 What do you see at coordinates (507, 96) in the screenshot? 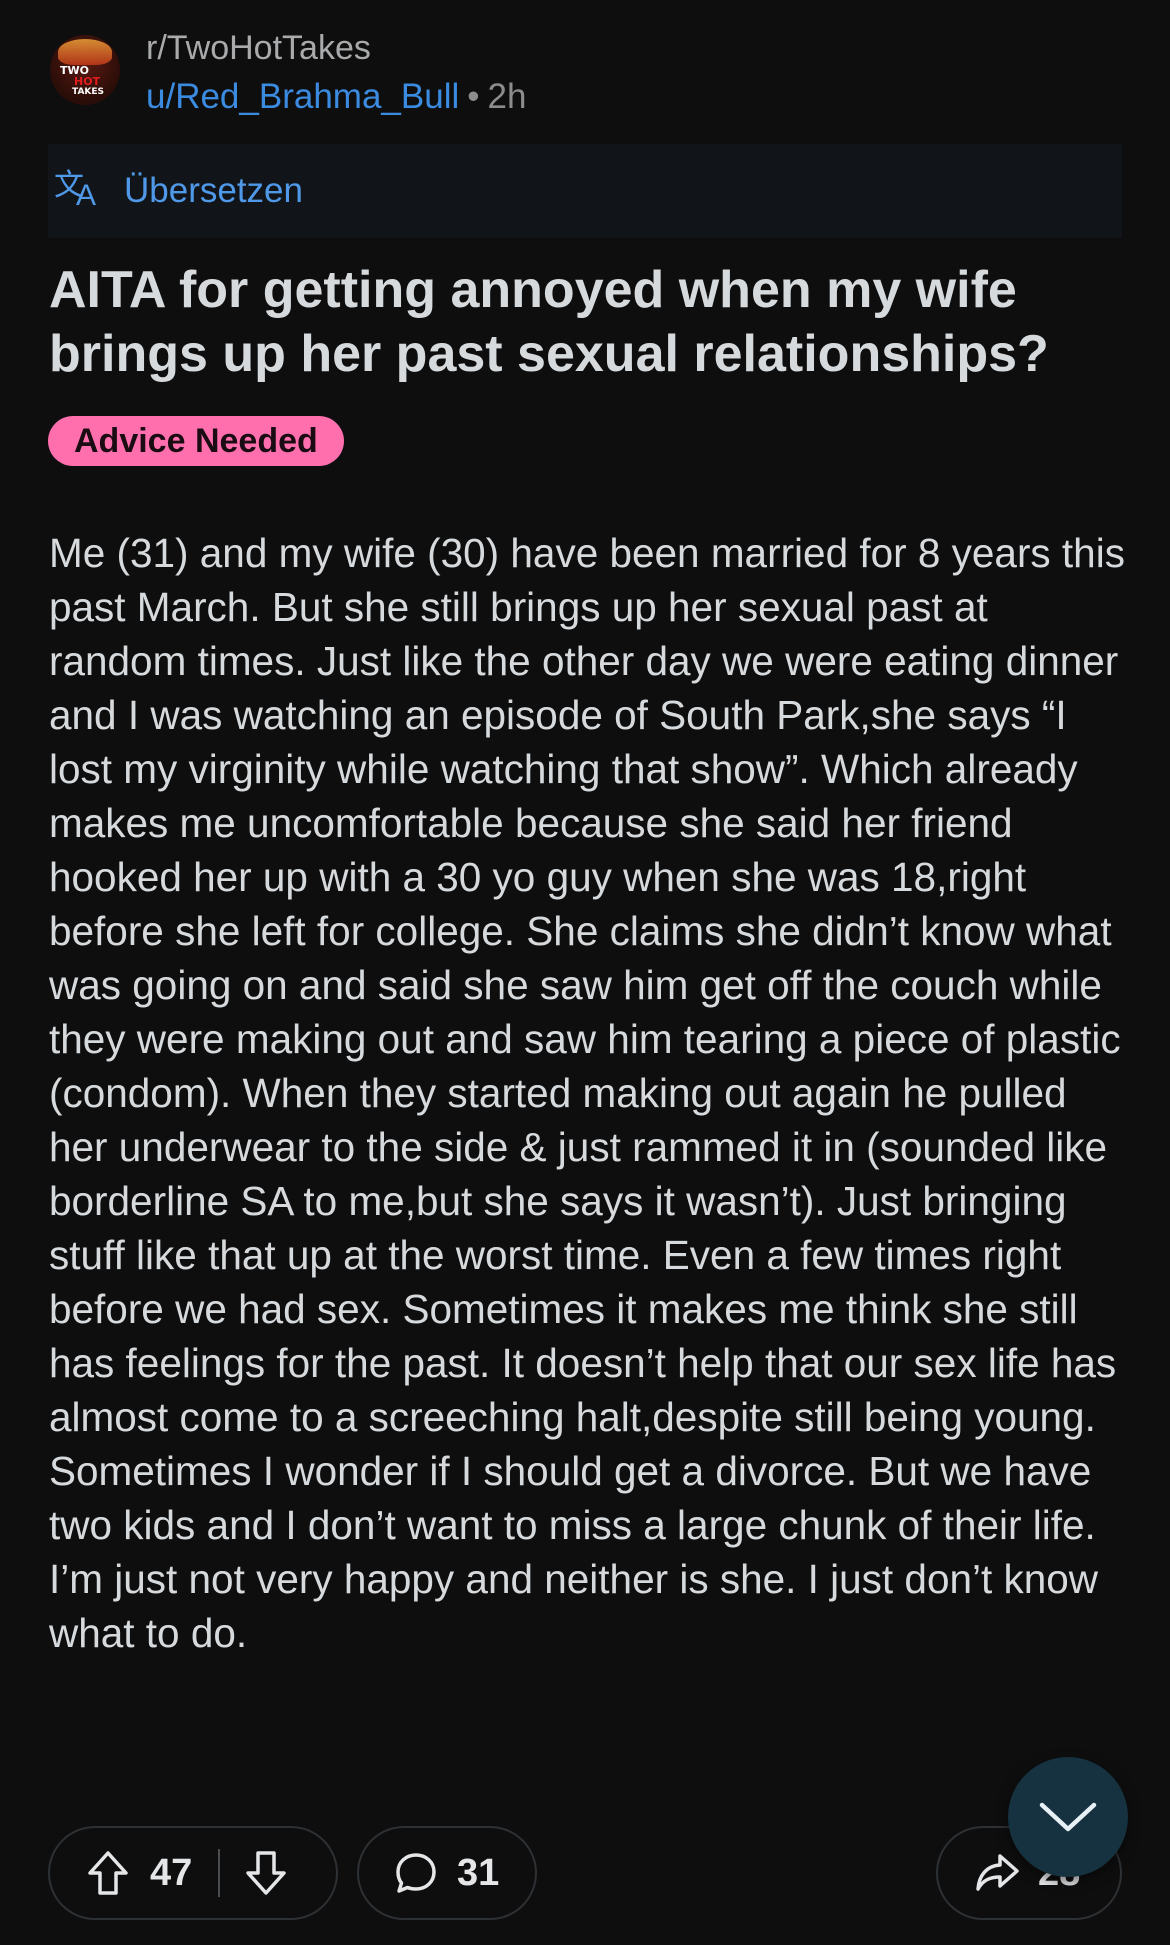
I see `post-age: 2h` at bounding box center [507, 96].